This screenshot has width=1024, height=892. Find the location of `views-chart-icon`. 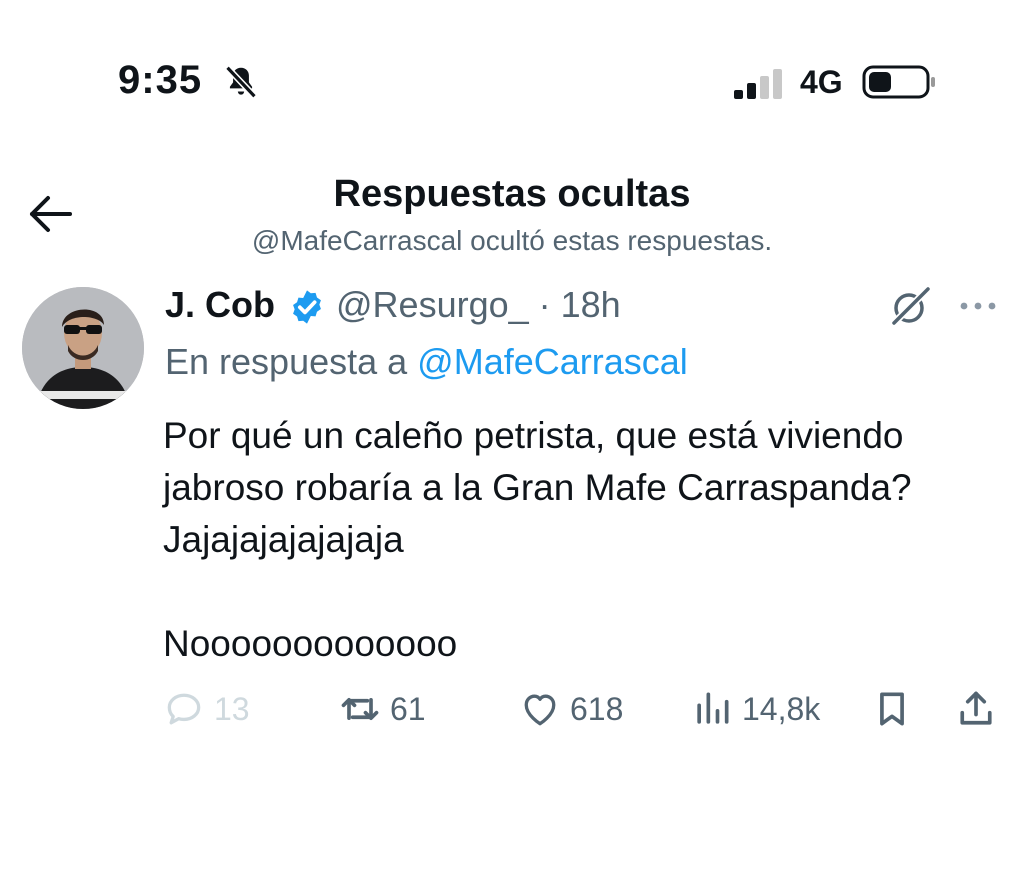

views-chart-icon is located at coordinates (713, 708).